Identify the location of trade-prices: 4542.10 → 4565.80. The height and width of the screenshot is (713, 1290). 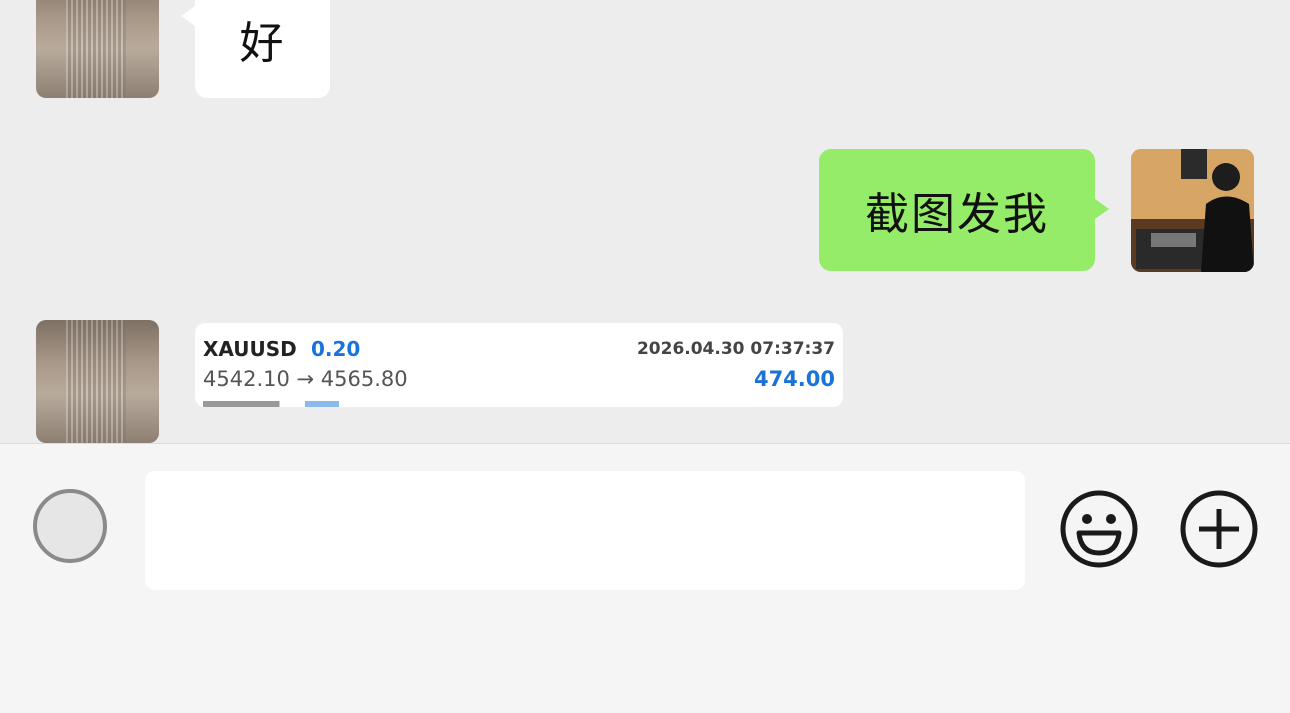
(305, 379).